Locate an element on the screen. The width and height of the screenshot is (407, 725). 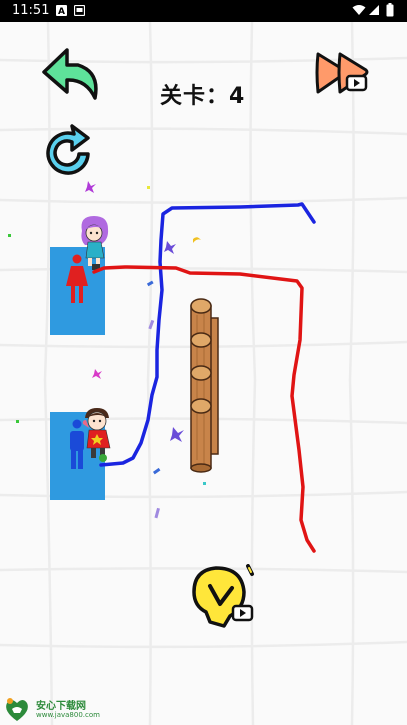
watermark: 安心下载网 www.java800.com is located at coordinates (67, 709).